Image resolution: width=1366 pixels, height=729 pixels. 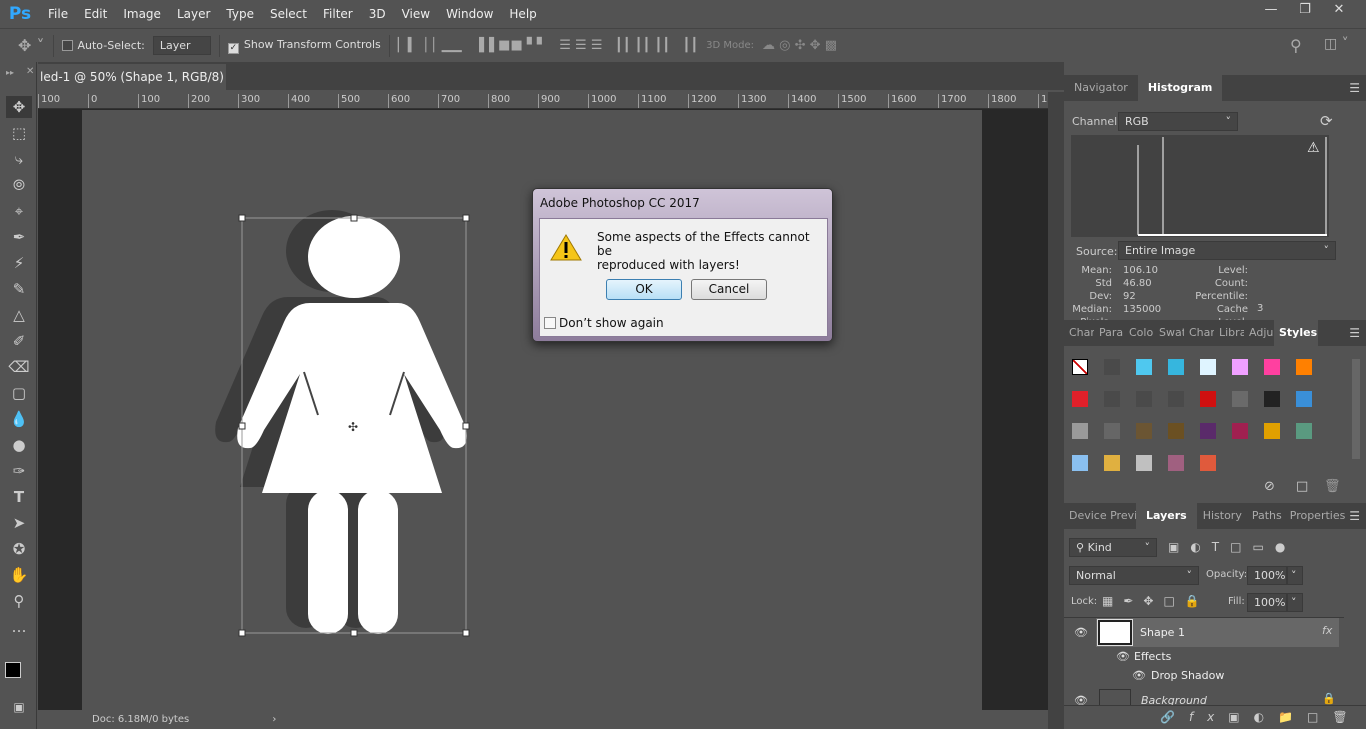 I want to click on move-tool-icon: ✥ ˅, so click(x=31, y=45).